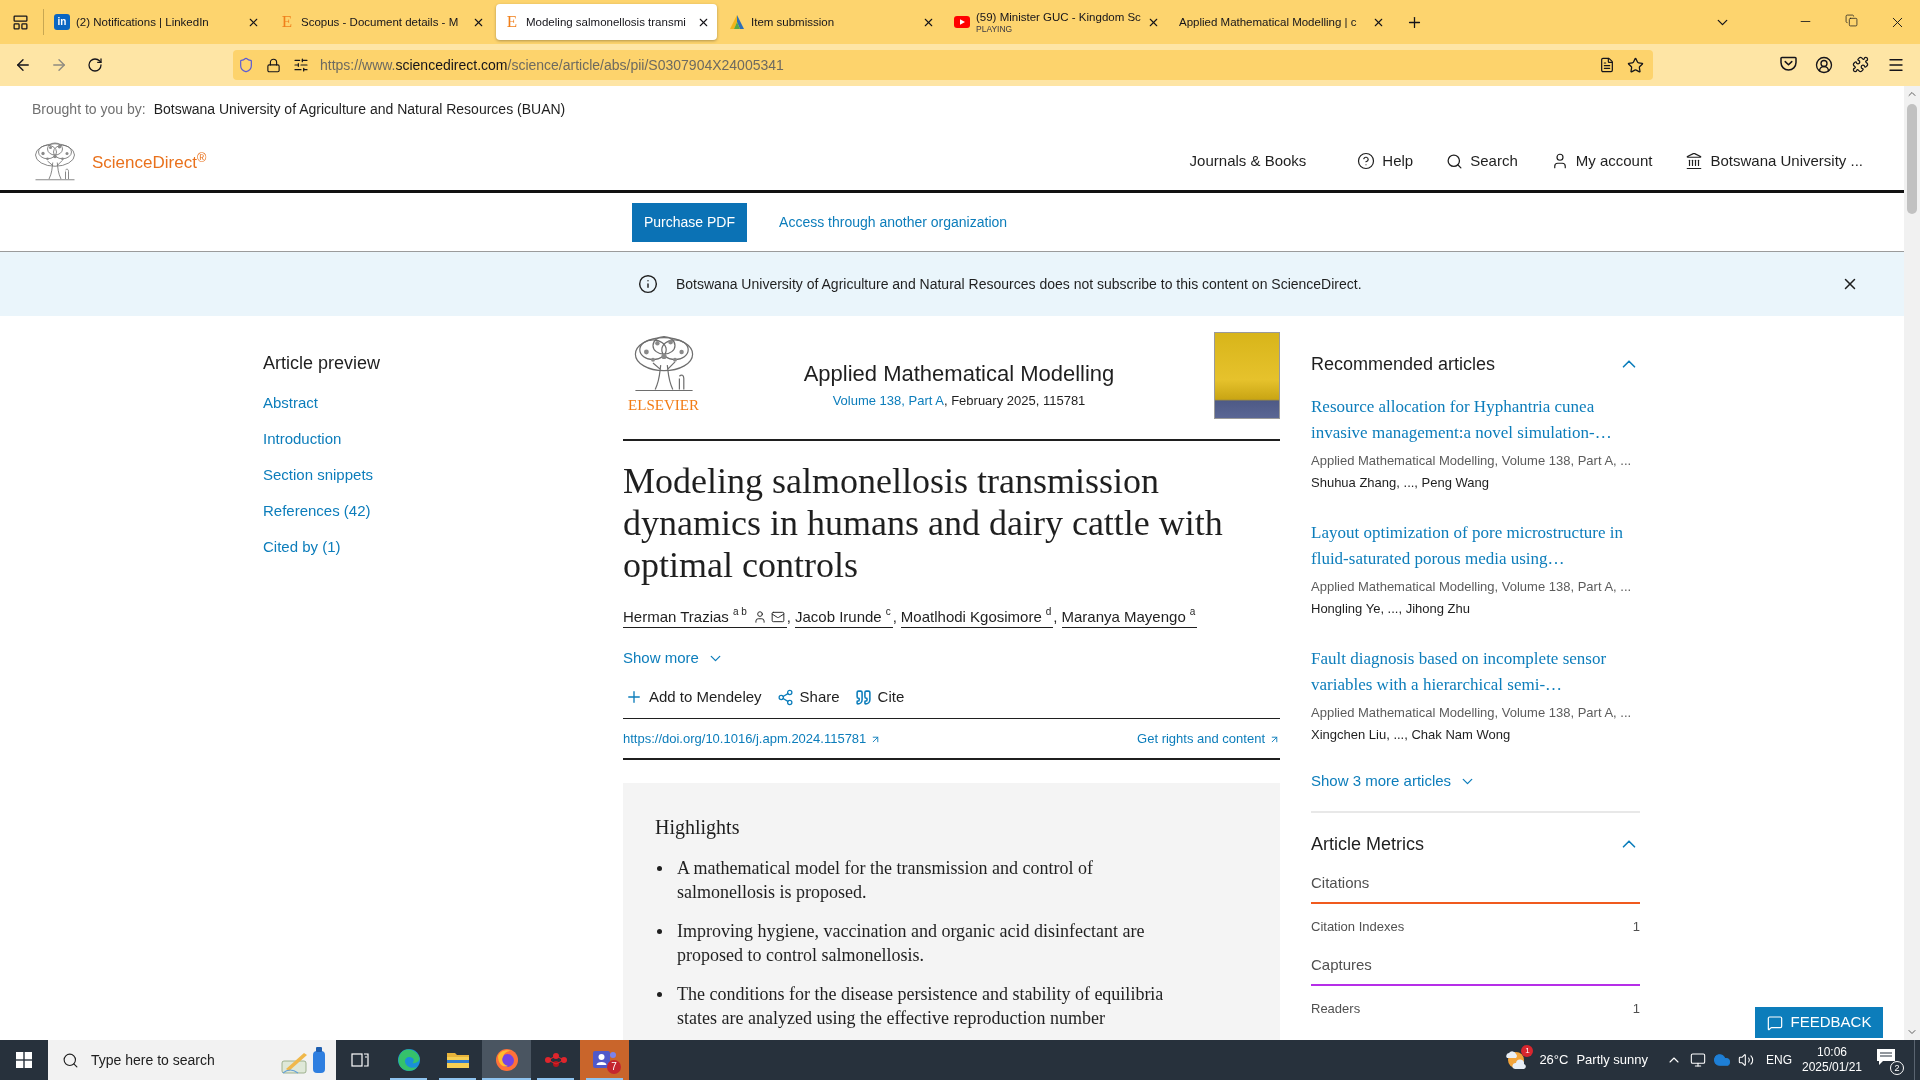 The height and width of the screenshot is (1080, 1920). I want to click on info-icon, so click(648, 284).